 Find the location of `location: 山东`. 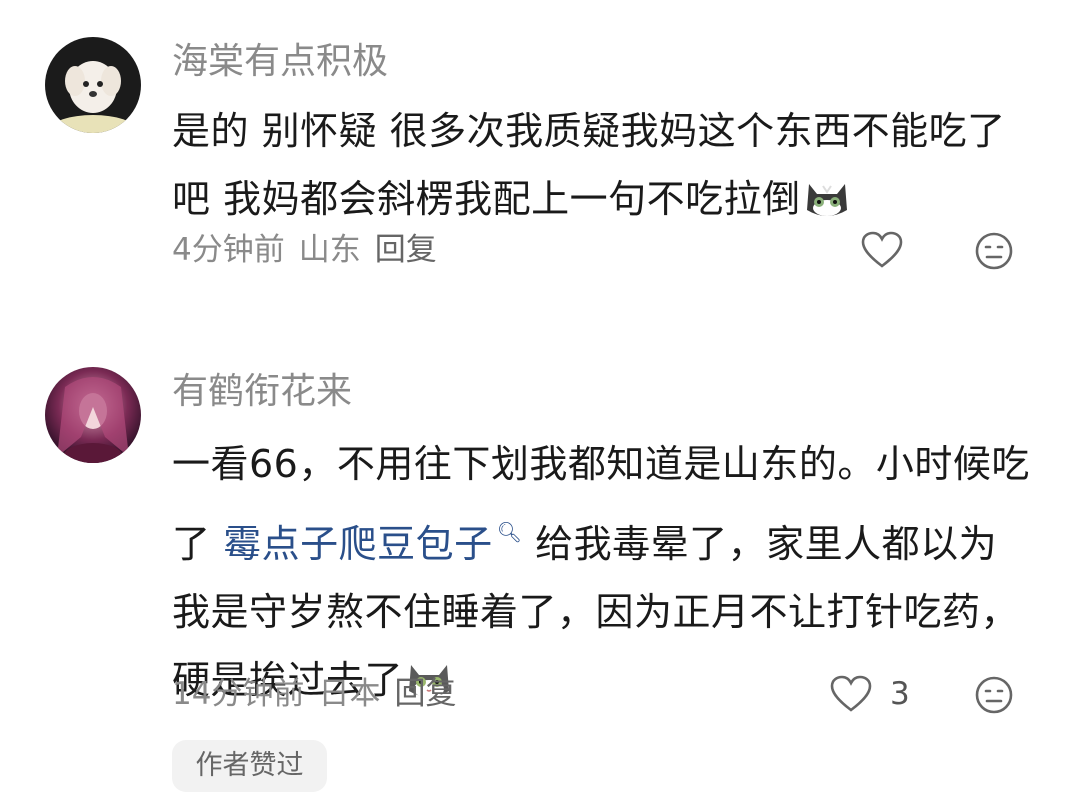

location: 山东 is located at coordinates (329, 250).